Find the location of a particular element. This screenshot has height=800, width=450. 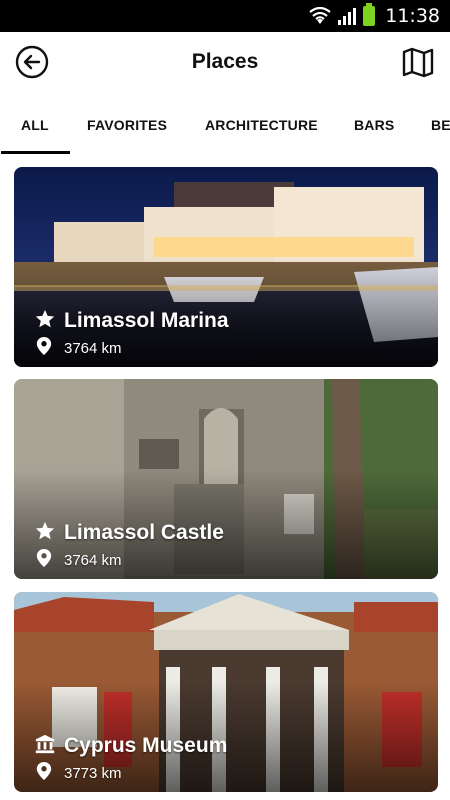

status-bar: 11:38 is located at coordinates (225, 16).